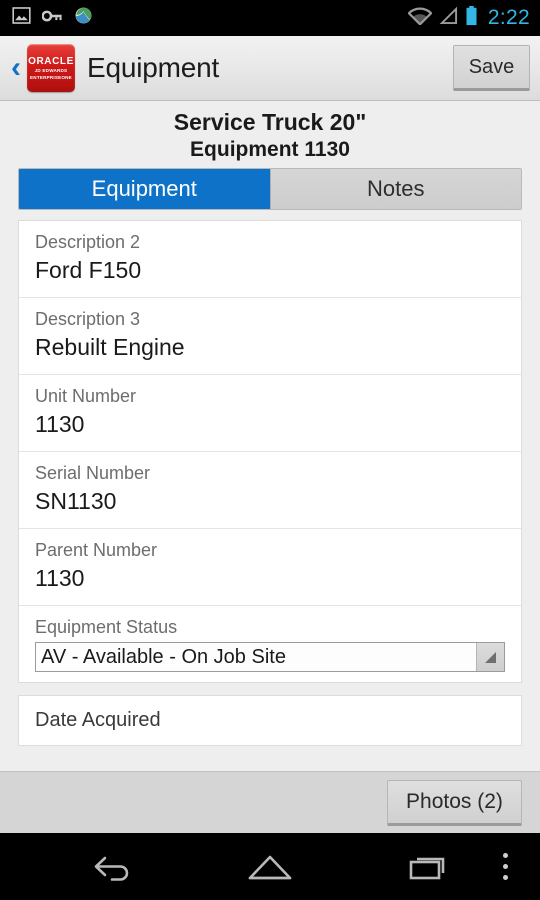  I want to click on back-button: ‹, so click(16, 68).